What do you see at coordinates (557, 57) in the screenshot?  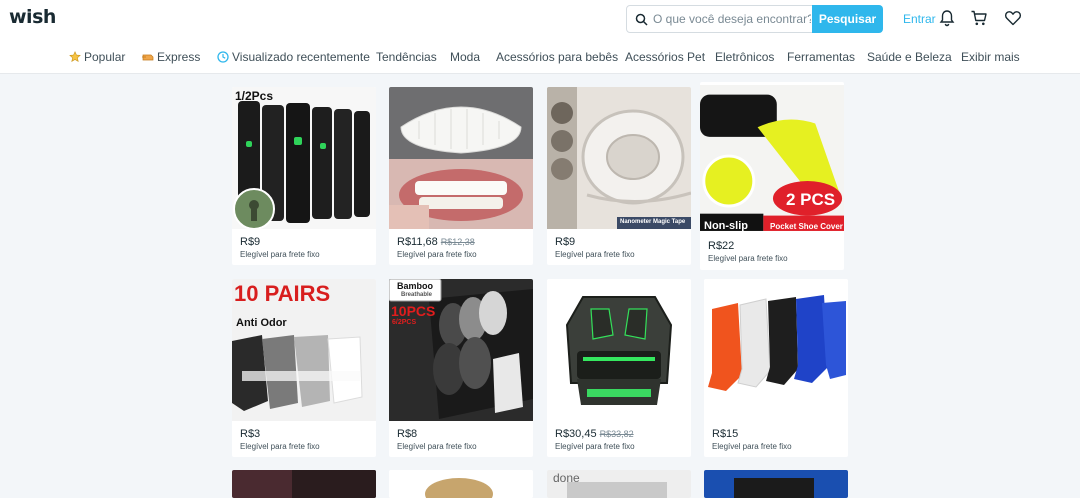 I see `nav-item-baby-accessories: Acessórios para bebês` at bounding box center [557, 57].